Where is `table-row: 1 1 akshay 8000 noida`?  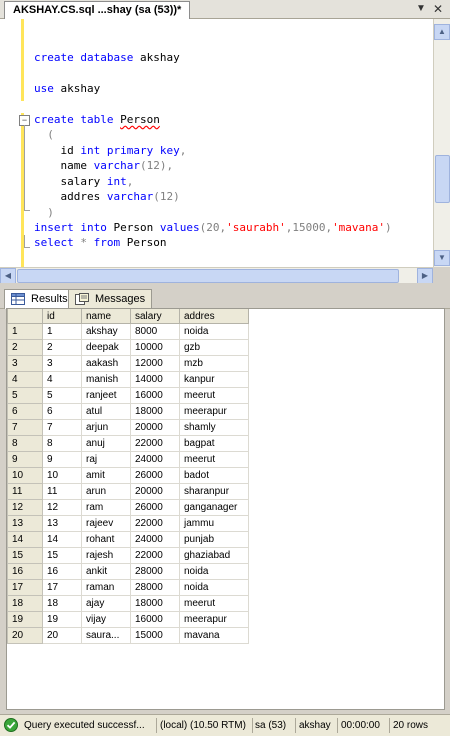
table-row: 1 1 akshay 8000 noida is located at coordinates (128, 331).